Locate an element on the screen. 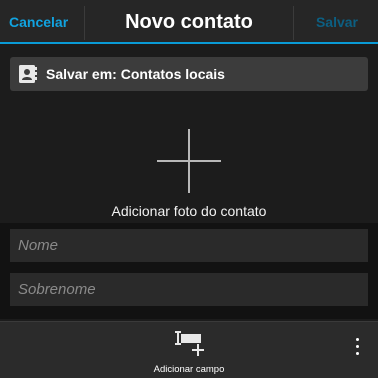 This screenshot has height=378, width=378. save-in-selector: Salvar em: Contatos locais is located at coordinates (189, 74).